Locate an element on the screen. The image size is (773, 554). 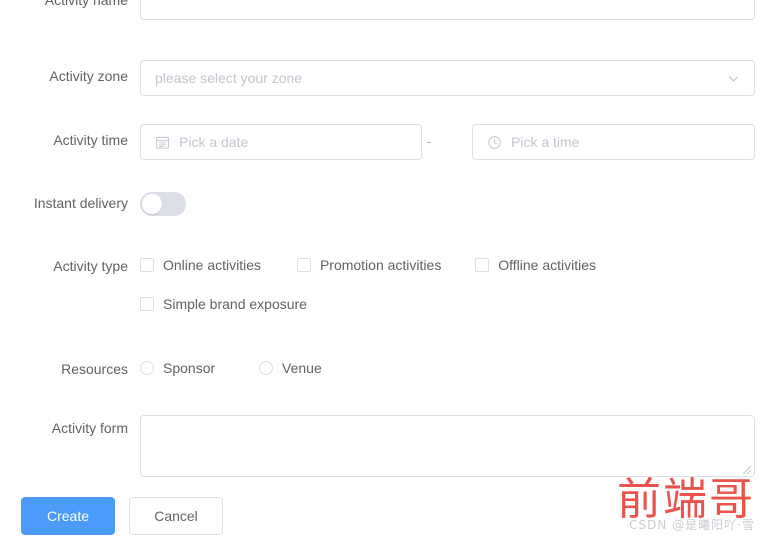
form-row-activity-form: Activity form is located at coordinates (386, 446).